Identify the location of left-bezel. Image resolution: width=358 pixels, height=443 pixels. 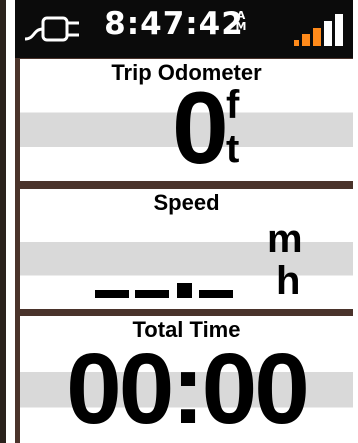
(3, 221).